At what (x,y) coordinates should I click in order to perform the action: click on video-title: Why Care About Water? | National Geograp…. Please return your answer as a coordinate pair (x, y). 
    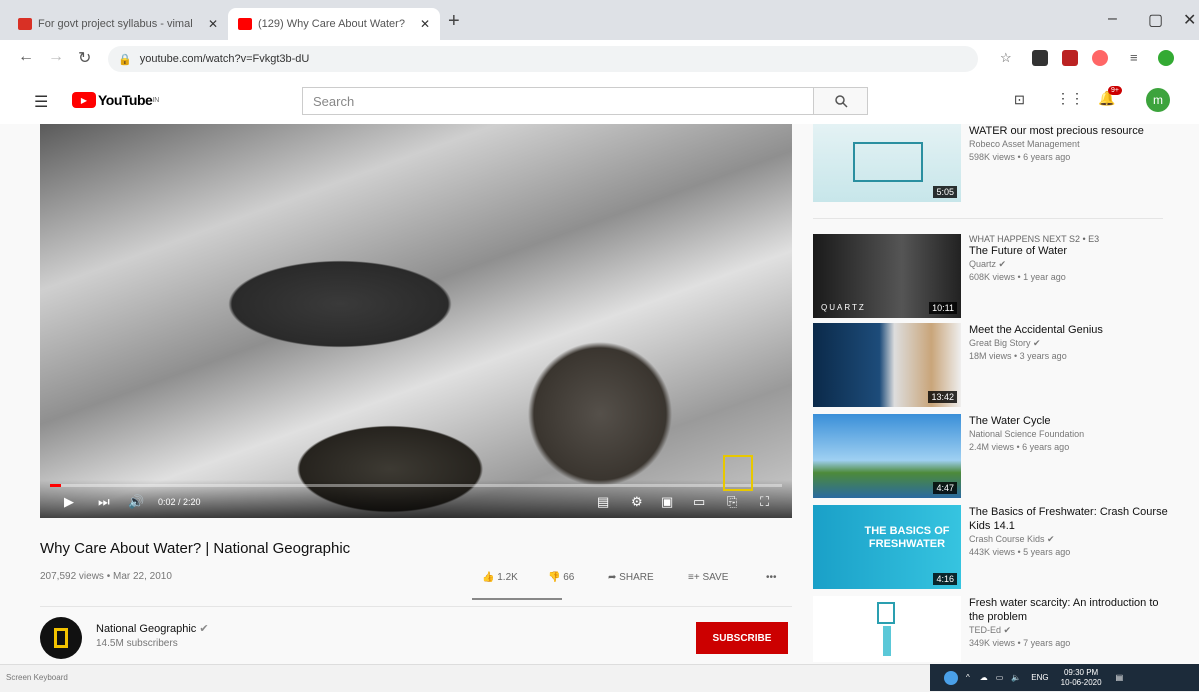
    Looking at the image, I should click on (195, 548).